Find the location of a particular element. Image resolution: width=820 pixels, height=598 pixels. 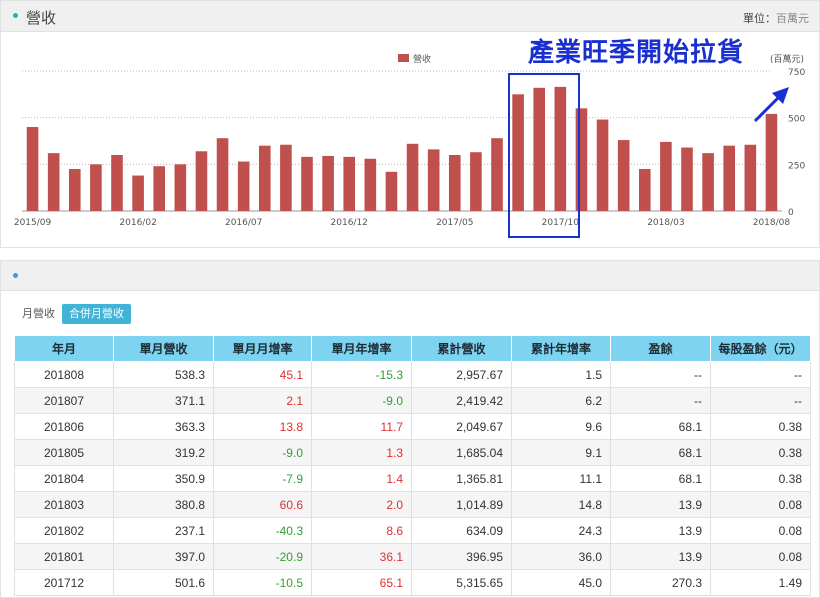

table-row: 201804 350.9 -7.9 1.4 1,365.81 11.1 68.1 0.38 is located at coordinates (412, 478).